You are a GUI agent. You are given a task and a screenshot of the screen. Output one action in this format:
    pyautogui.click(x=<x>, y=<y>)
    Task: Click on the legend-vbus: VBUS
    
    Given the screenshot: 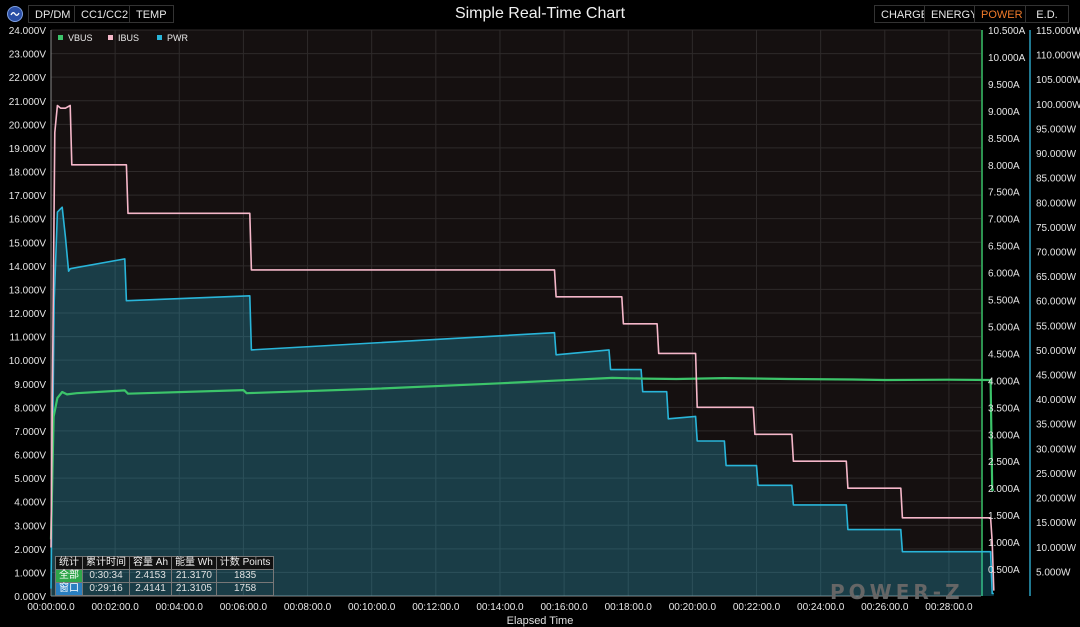 What is the action you would take?
    pyautogui.click(x=75, y=38)
    